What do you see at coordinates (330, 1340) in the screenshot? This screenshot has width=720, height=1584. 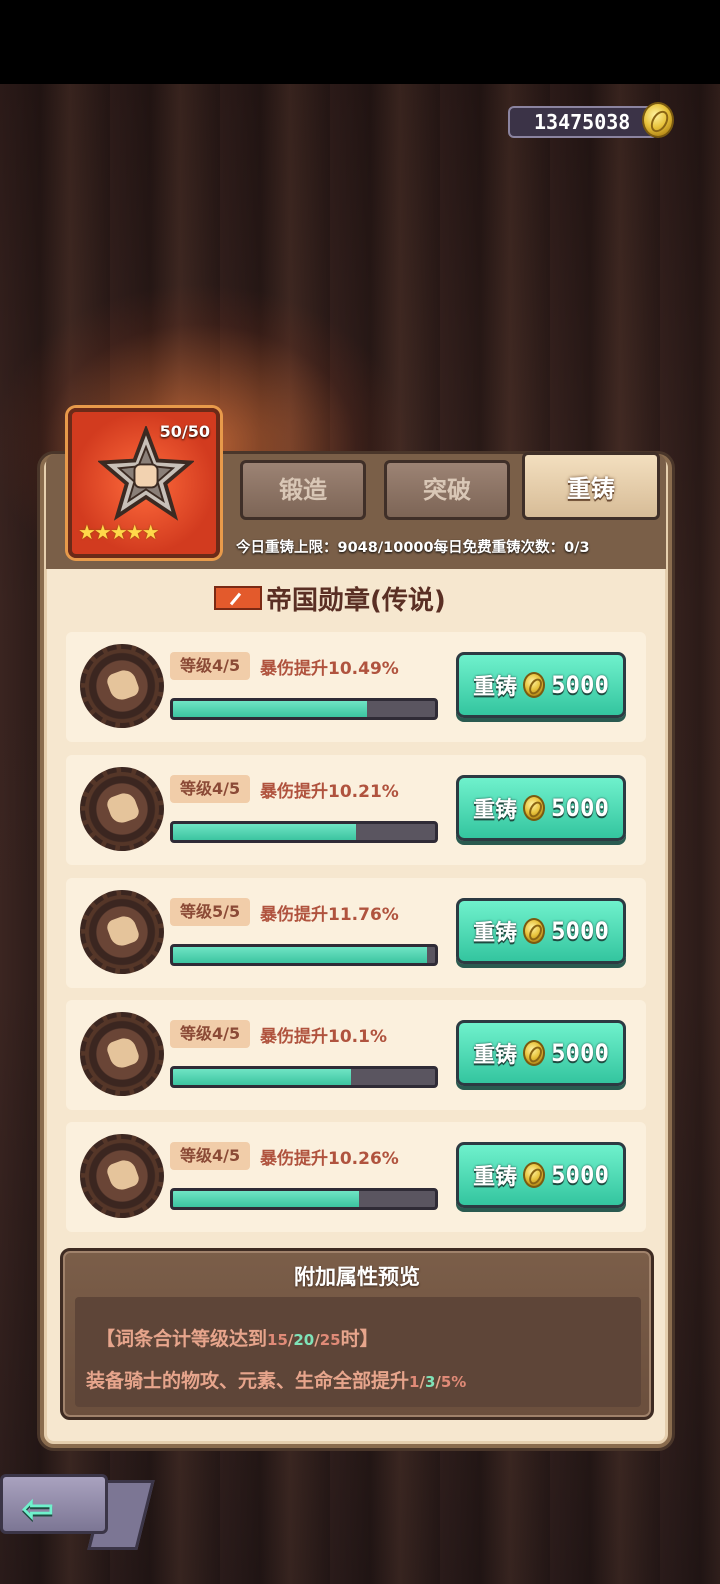 I see `condition-value-3: 25` at bounding box center [330, 1340].